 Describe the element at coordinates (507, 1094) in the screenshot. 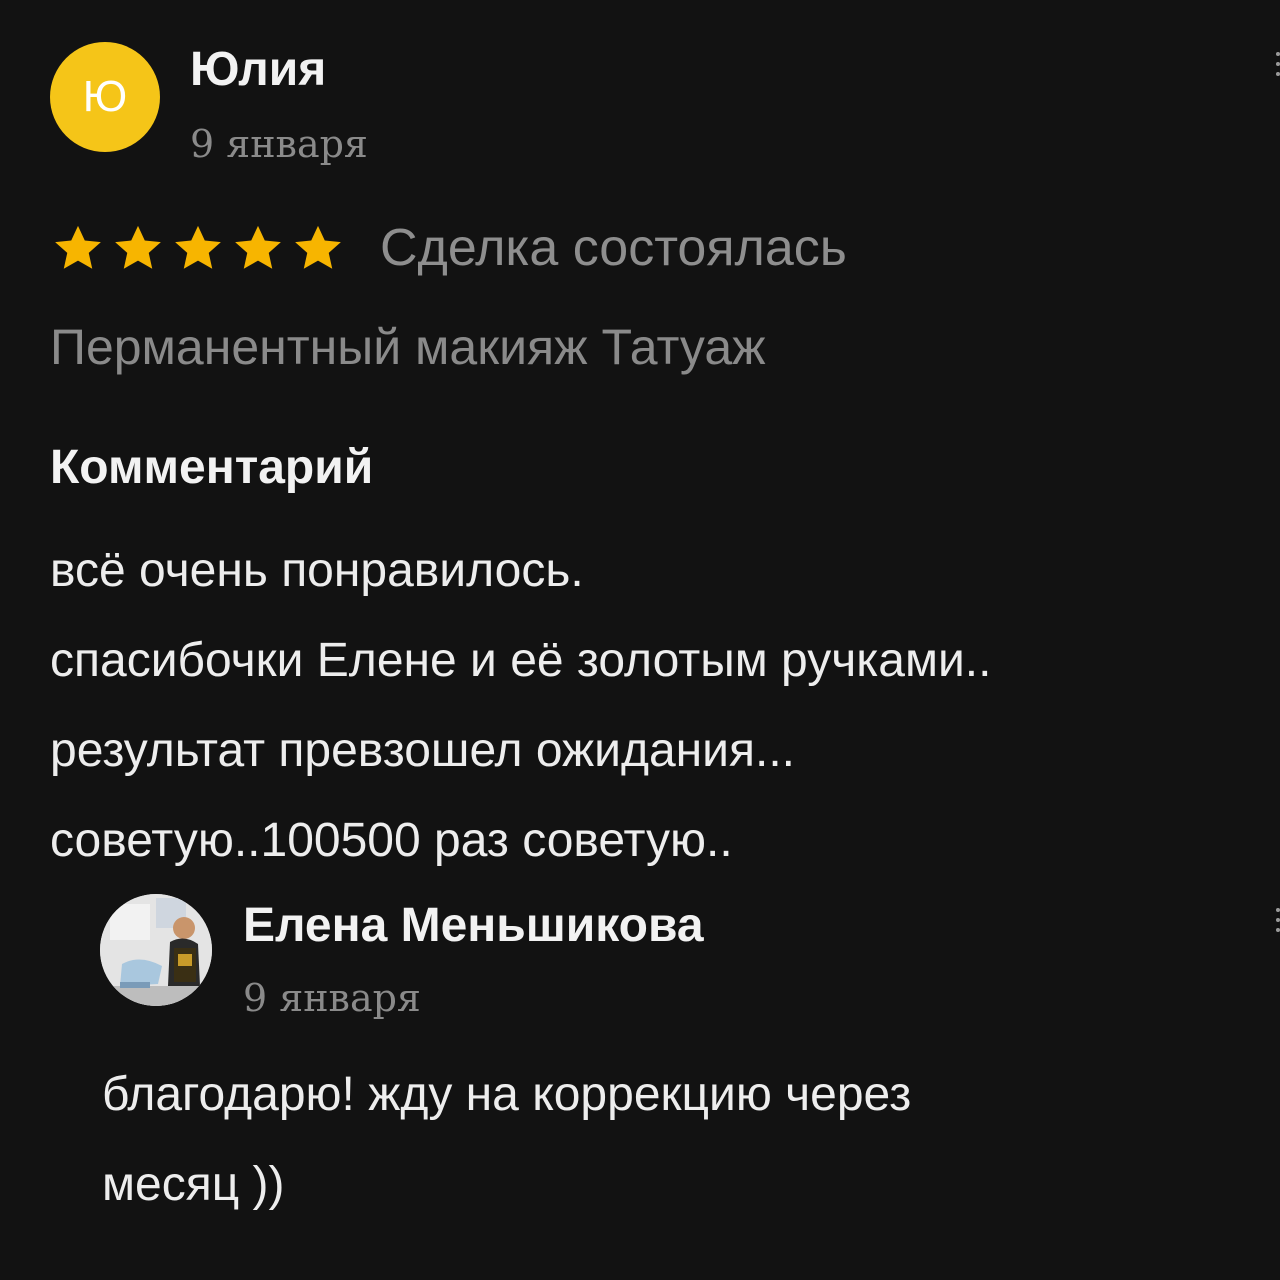

I see `reply-line: благодарю! жду на коррекцию через` at that location.